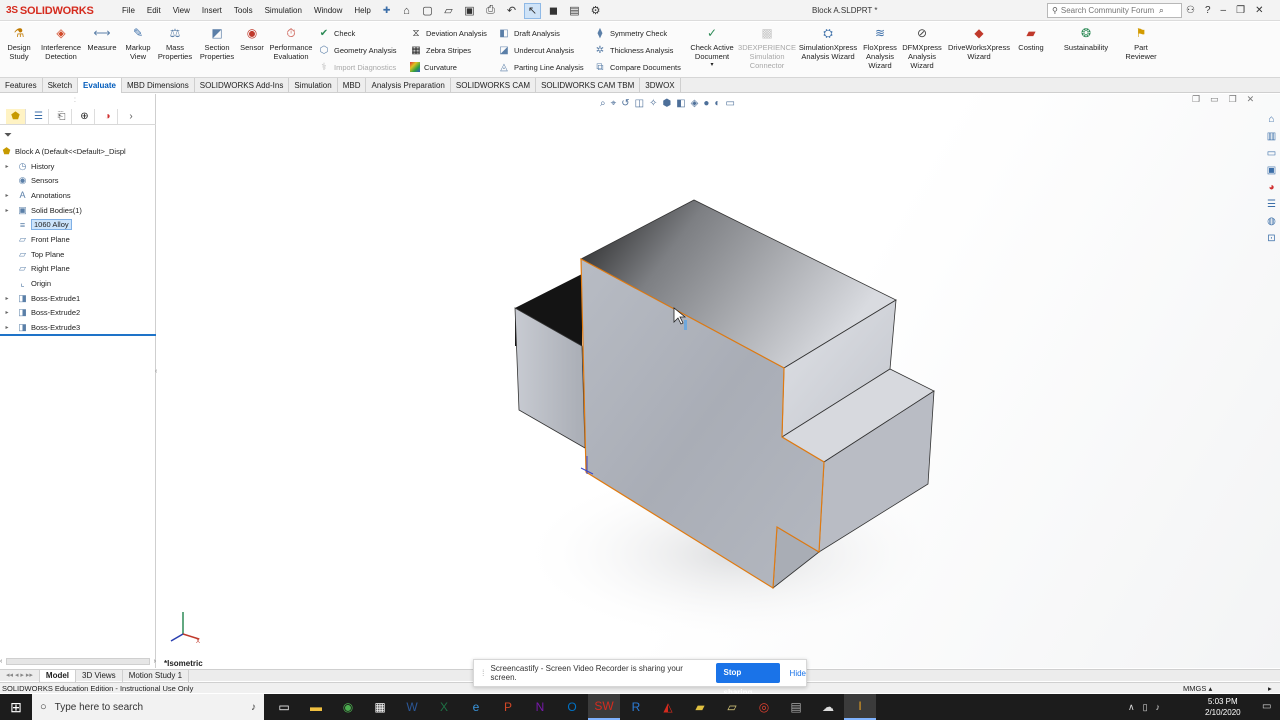 The height and width of the screenshot is (720, 1280). I want to click on rebuild-icon: ◼, so click(553, 11).